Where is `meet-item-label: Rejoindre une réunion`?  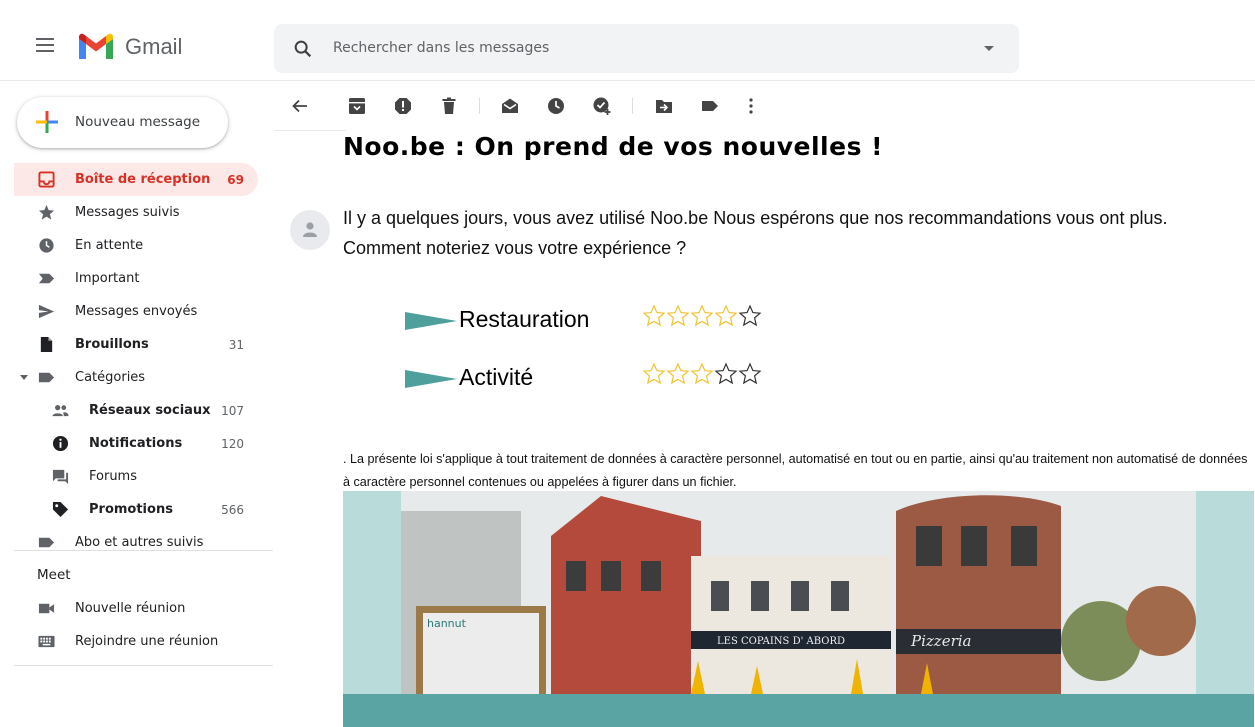 meet-item-label: Rejoindre une réunion is located at coordinates (147, 641).